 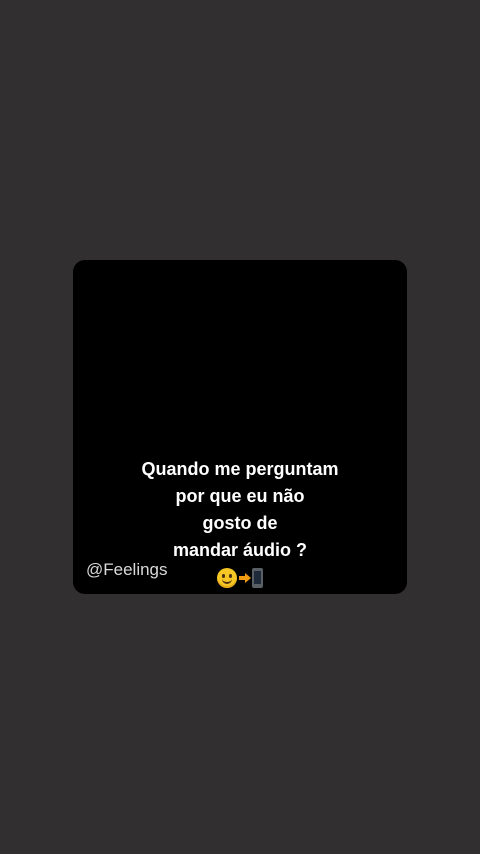 I want to click on caption-line-1: Quando me perguntam, so click(x=240, y=469).